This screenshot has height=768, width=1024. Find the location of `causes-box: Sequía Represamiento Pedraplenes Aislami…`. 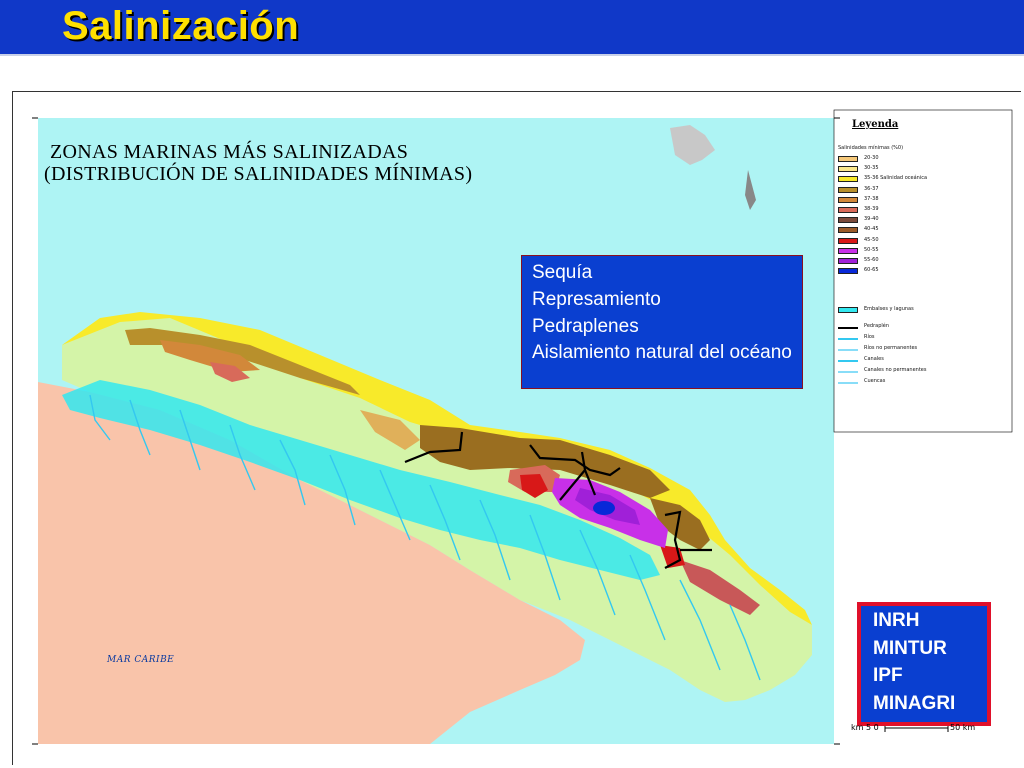

causes-box: Sequía Represamiento Pedraplenes Aislami… is located at coordinates (662, 322).